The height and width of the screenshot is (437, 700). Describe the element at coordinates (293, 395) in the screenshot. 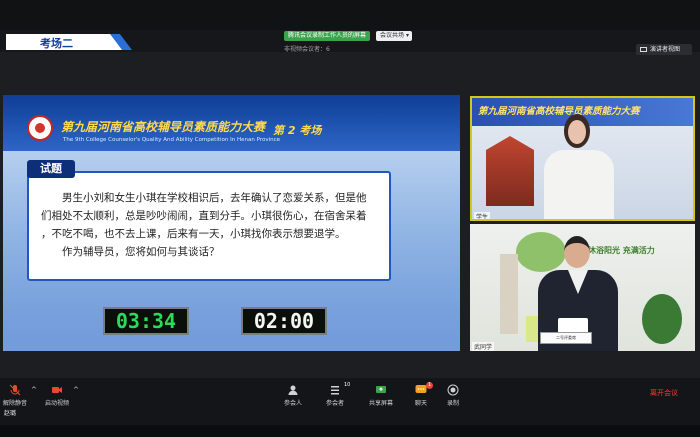

I see `participants-button: 参会人` at that location.